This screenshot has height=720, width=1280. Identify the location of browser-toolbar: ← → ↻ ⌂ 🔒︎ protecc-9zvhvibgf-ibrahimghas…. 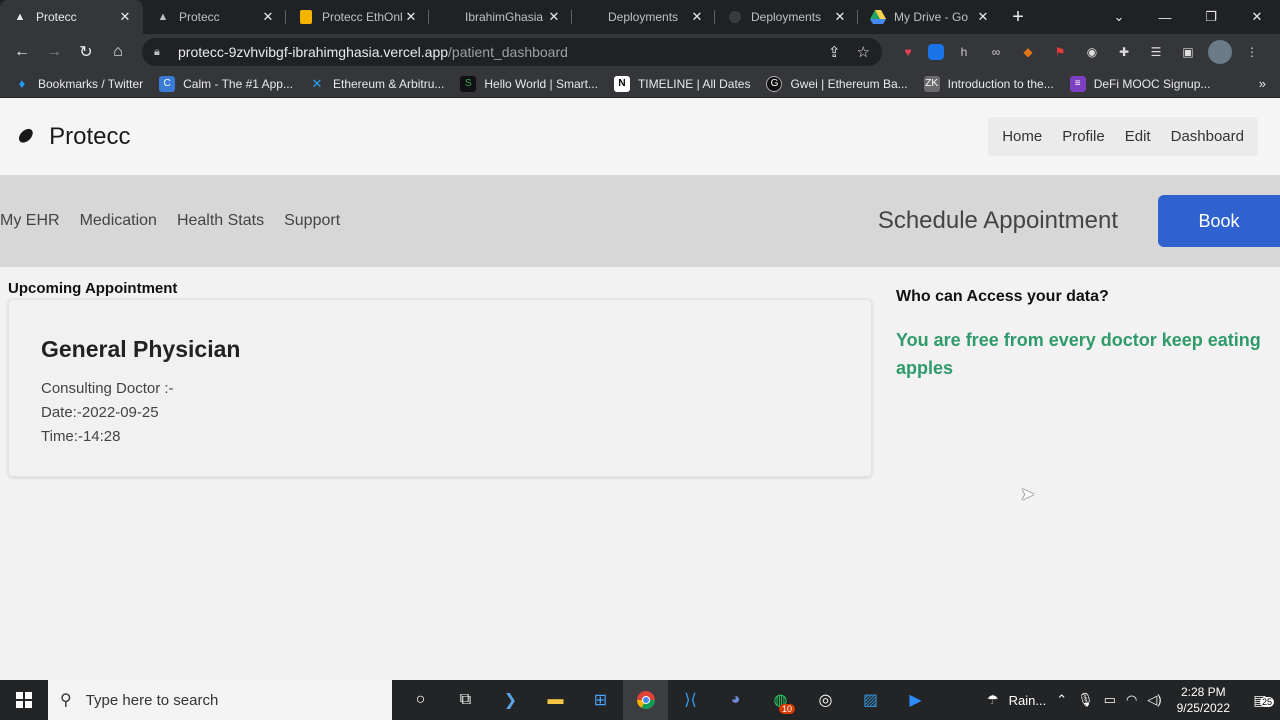
(640, 52).